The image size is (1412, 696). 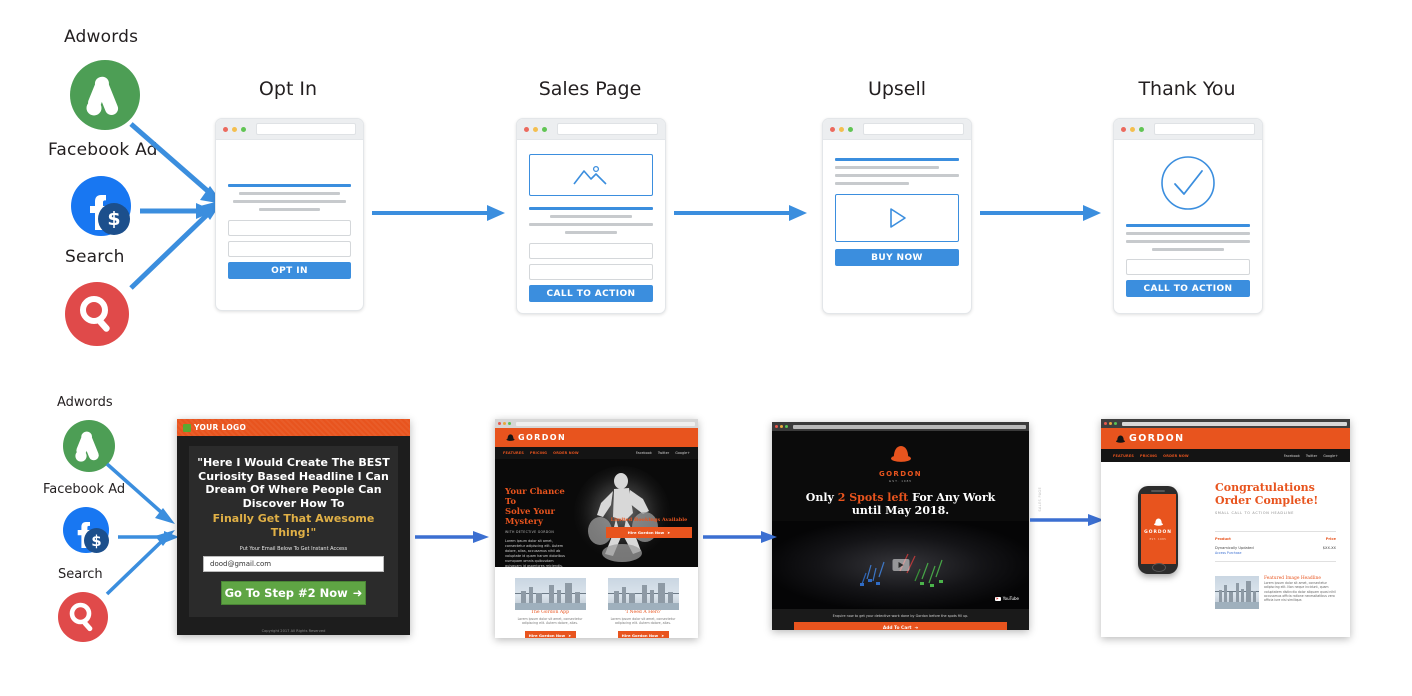 What do you see at coordinates (89, 446) in the screenshot?
I see `google-adwords-icon-bottom` at bounding box center [89, 446].